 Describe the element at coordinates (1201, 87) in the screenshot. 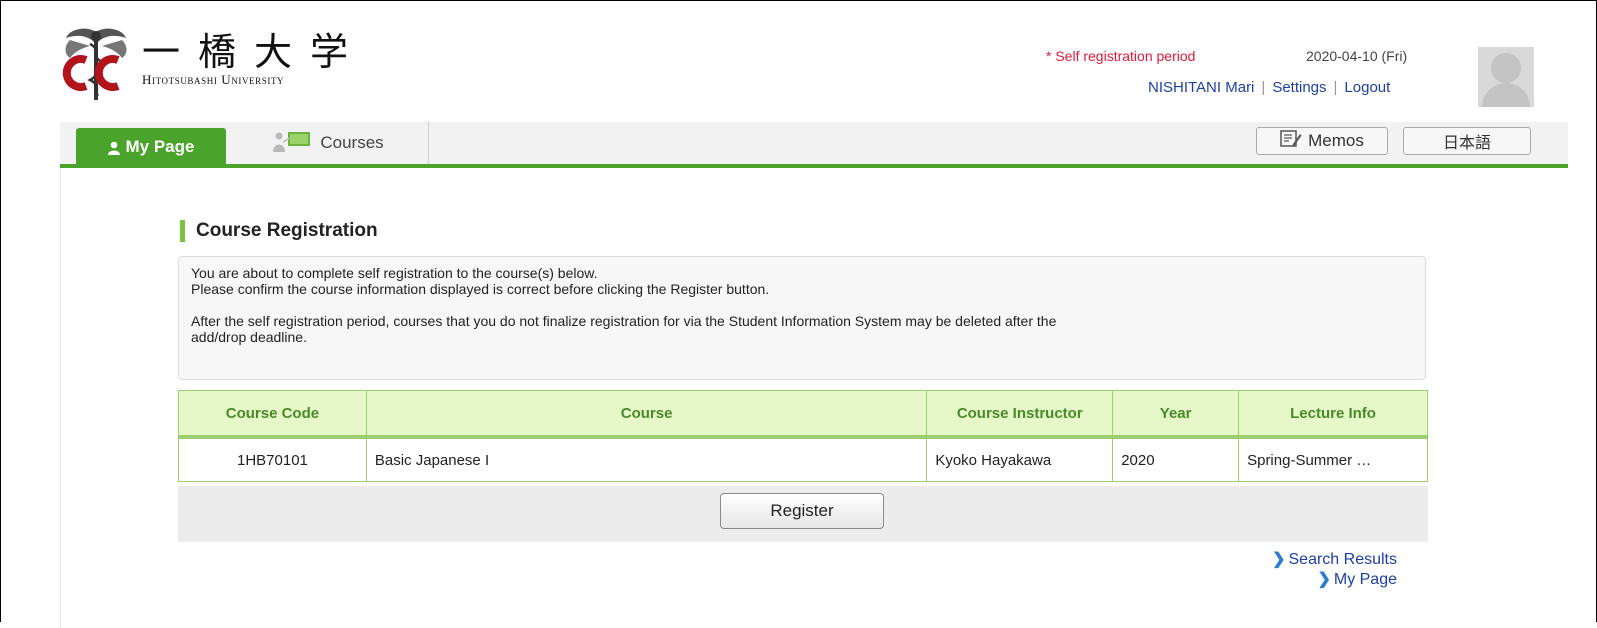

I see `user-name-link: NISHITANI Mari` at that location.